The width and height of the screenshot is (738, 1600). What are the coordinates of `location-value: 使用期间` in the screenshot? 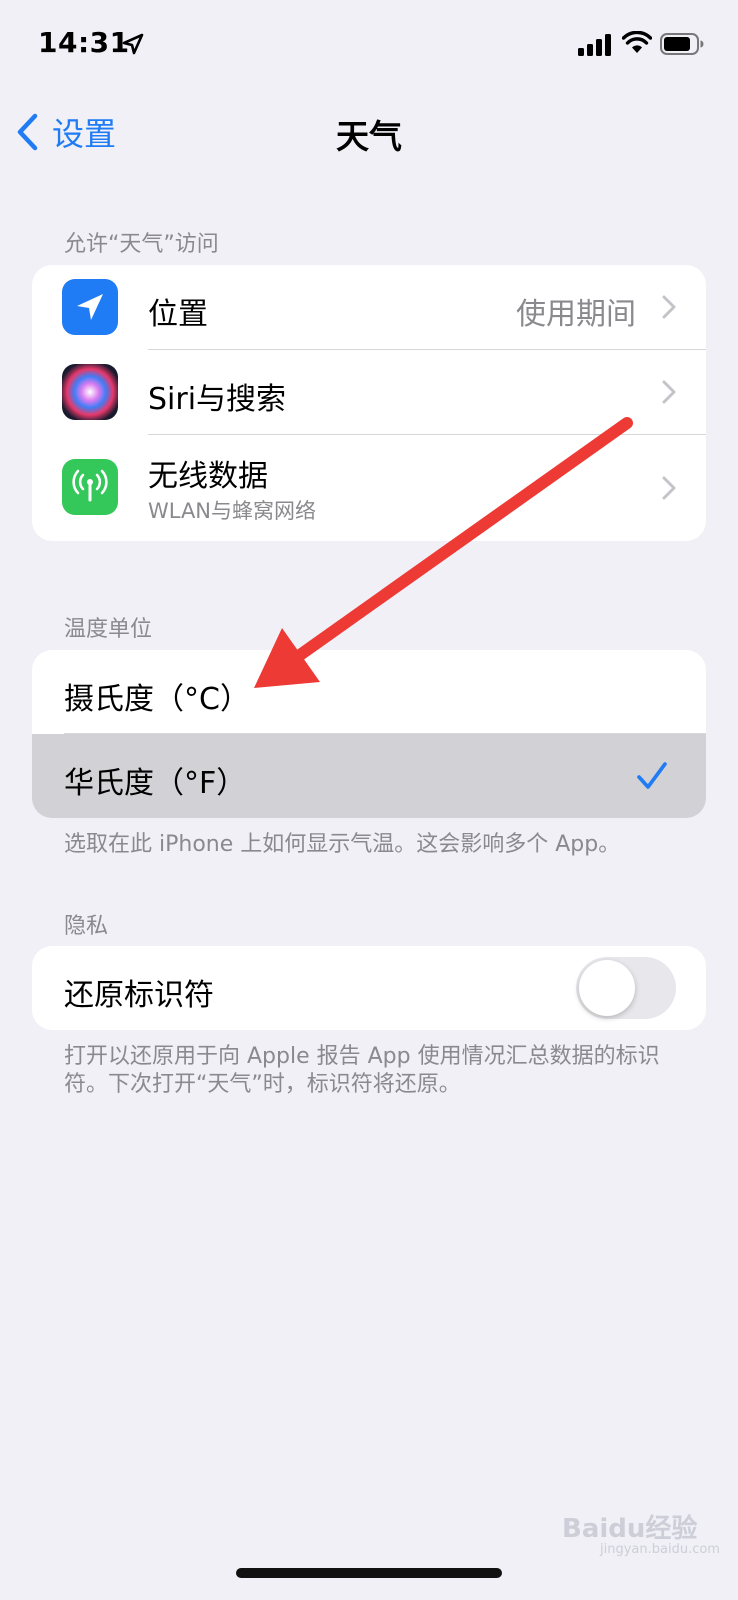 It's located at (576, 314).